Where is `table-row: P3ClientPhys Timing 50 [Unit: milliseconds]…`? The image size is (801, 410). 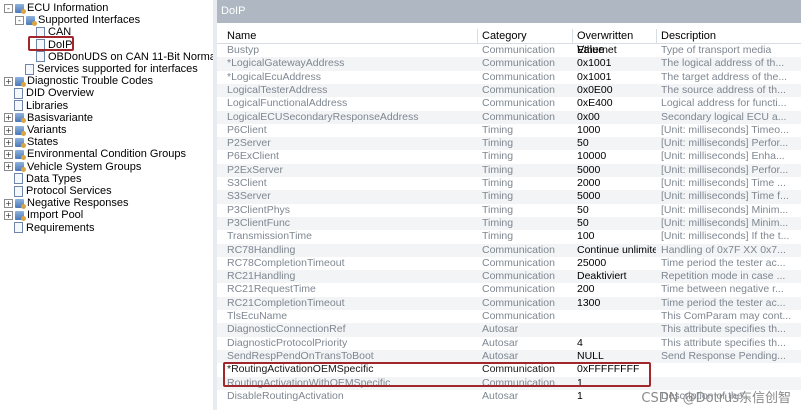 table-row: P3ClientPhys Timing 50 [Unit: milliseconds]… is located at coordinates (509, 210).